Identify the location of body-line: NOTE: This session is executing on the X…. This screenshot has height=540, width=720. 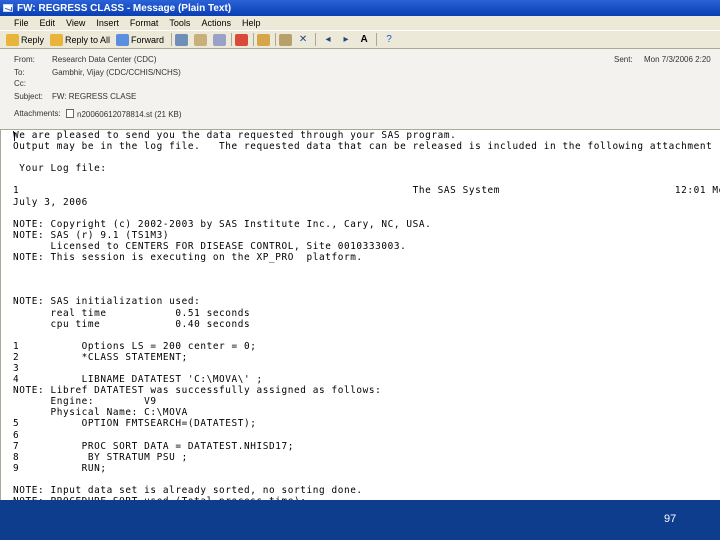
(188, 258).